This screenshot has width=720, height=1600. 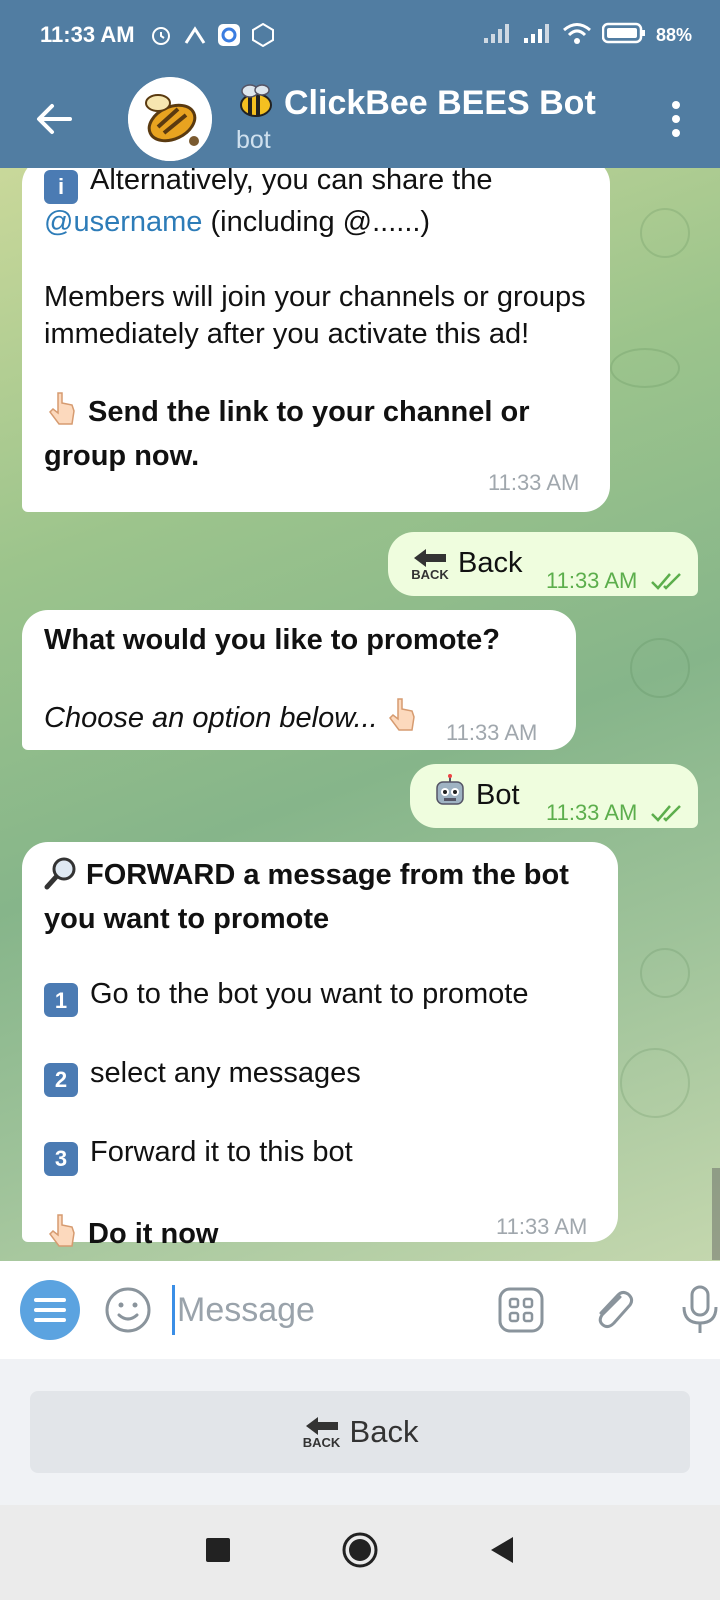 I want to click on message-input, so click(x=292, y=1310).